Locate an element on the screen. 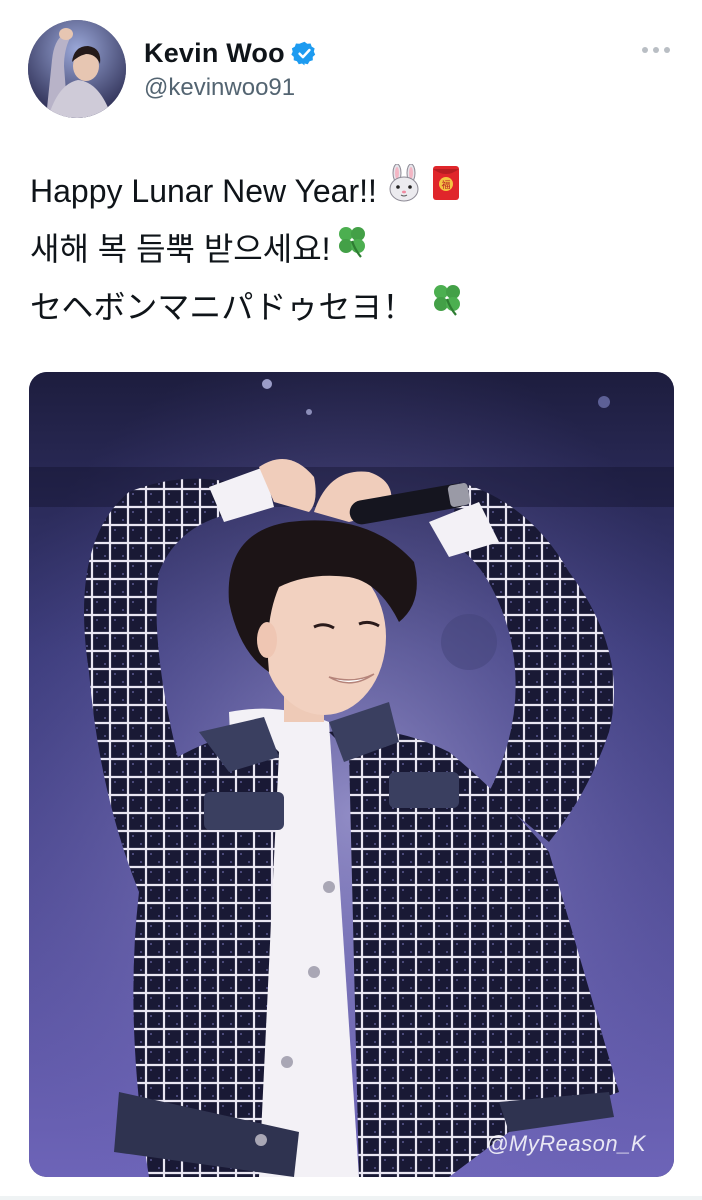  tweet-line-text: セヘボンマニパドゥセヨ！ is located at coordinates (222, 307).